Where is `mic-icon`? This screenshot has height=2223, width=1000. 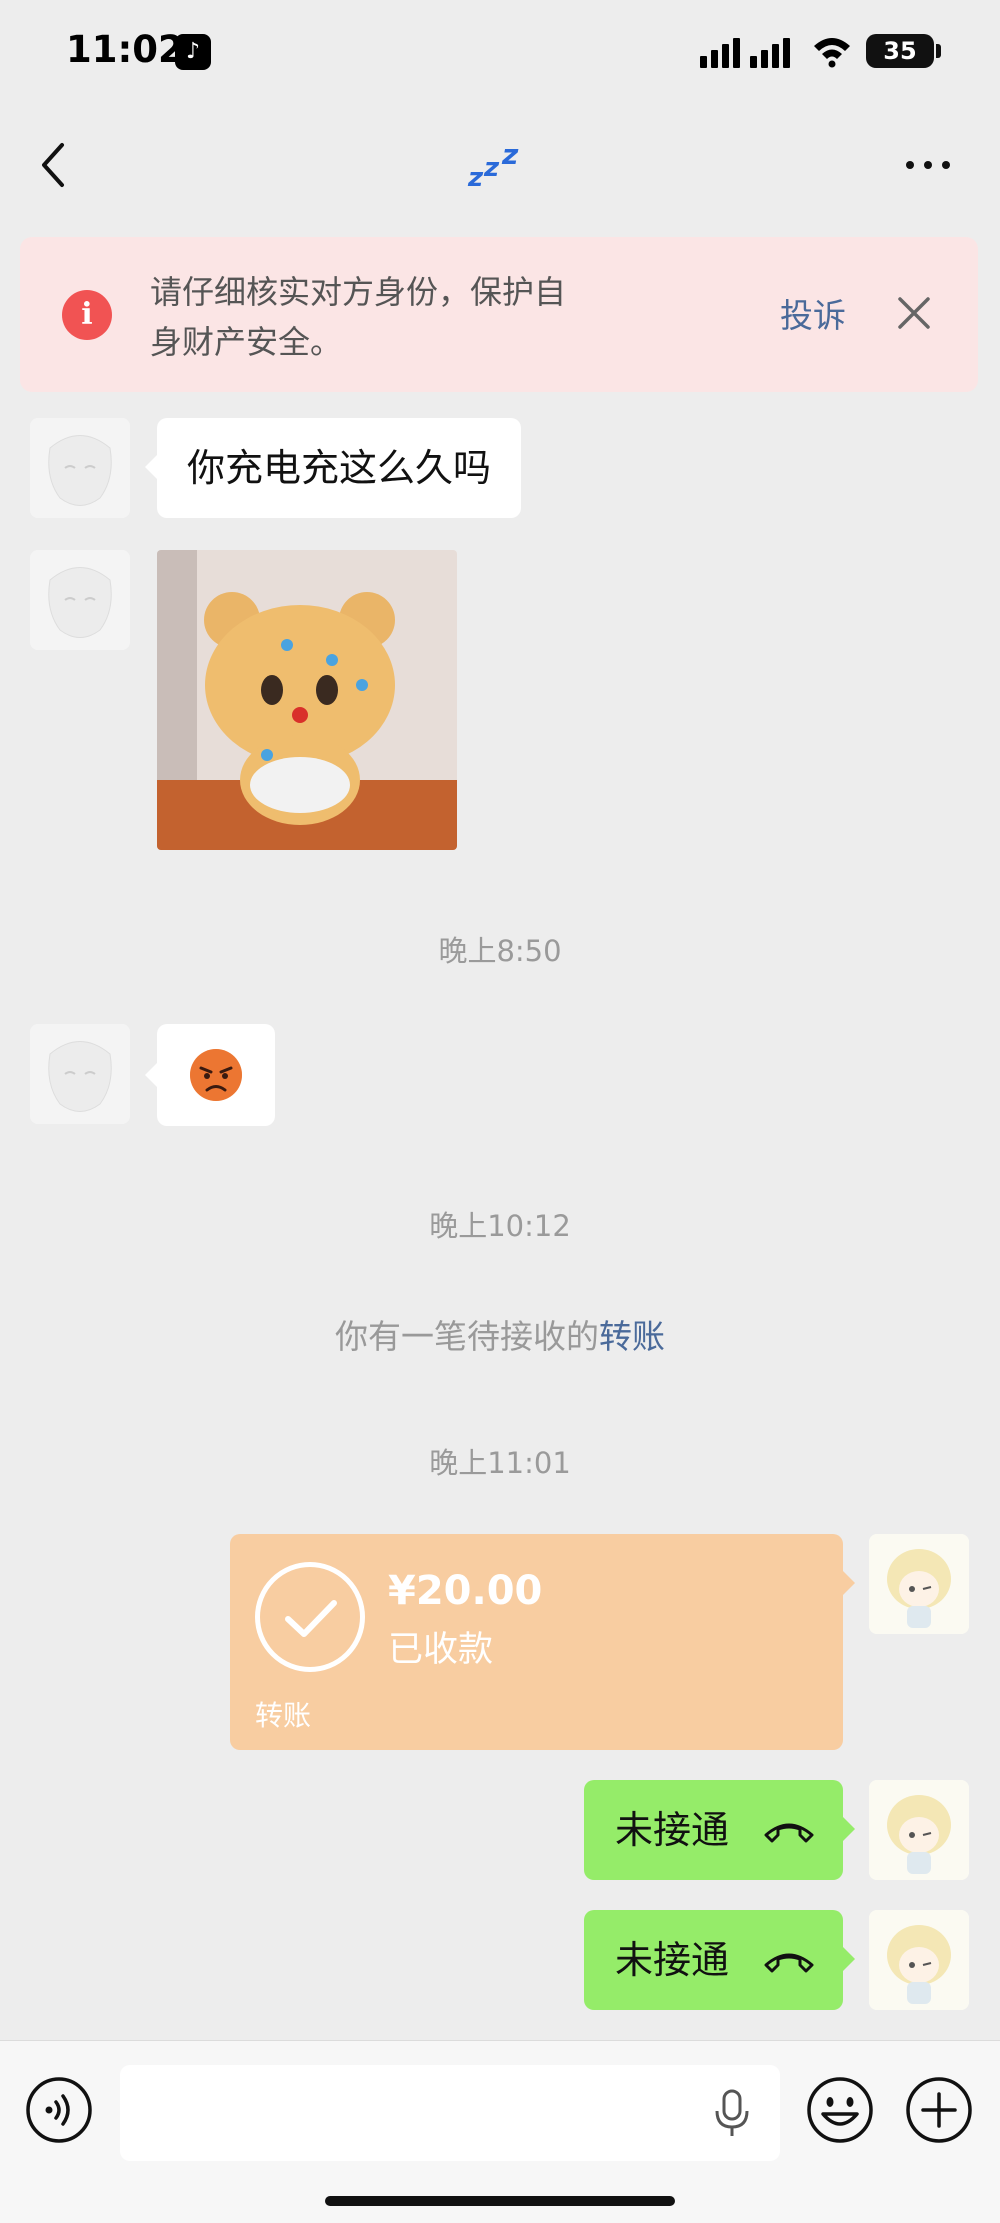
mic-icon is located at coordinates (732, 2114).